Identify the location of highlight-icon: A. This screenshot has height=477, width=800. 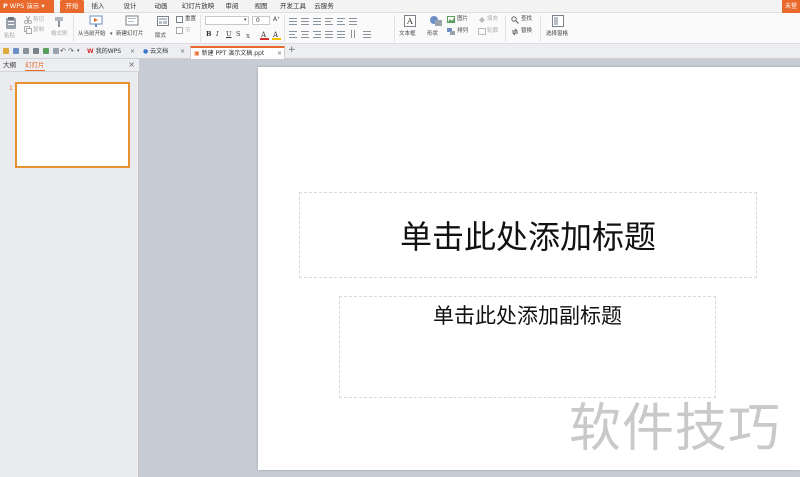
(276, 35).